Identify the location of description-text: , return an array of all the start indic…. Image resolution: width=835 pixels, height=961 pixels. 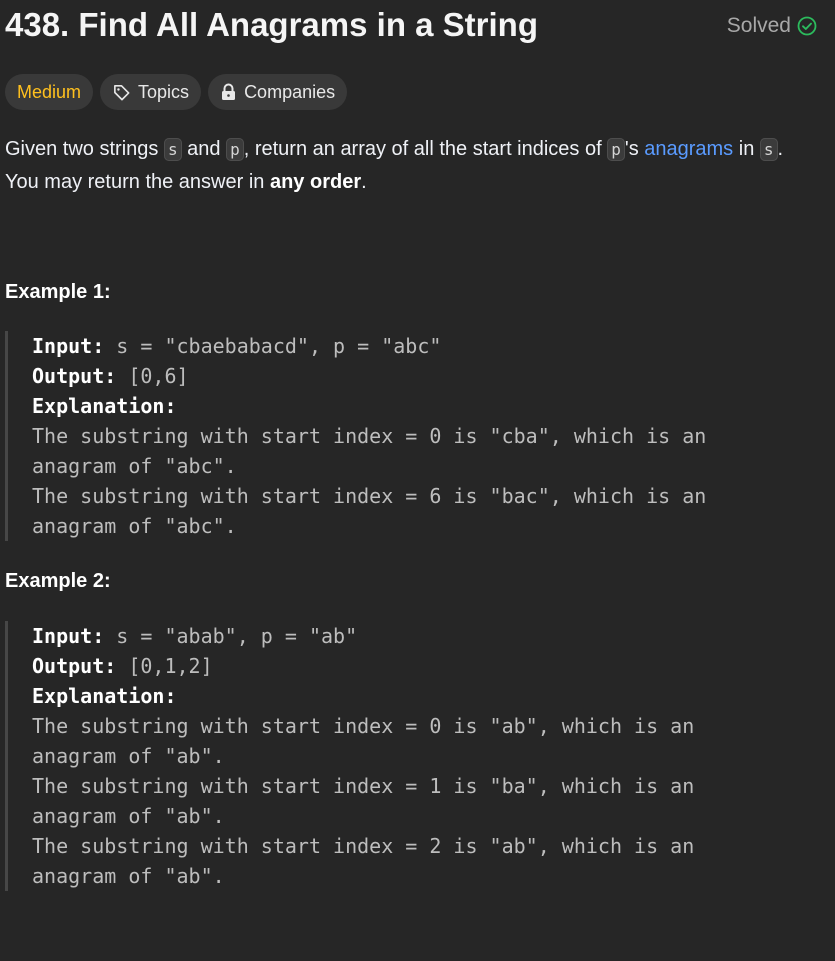
(425, 149).